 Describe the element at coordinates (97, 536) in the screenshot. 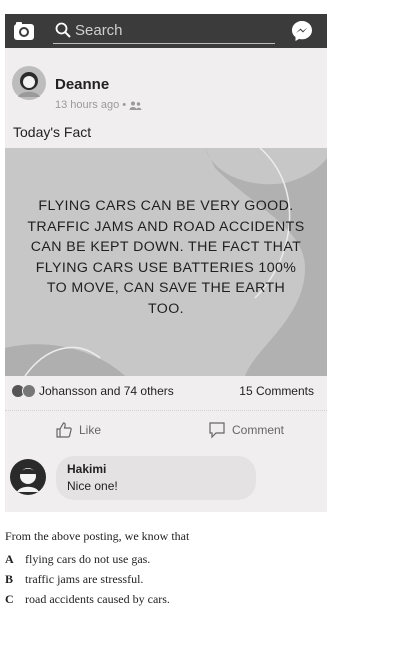

I see `question-stem: From the above posting, we know that` at that location.